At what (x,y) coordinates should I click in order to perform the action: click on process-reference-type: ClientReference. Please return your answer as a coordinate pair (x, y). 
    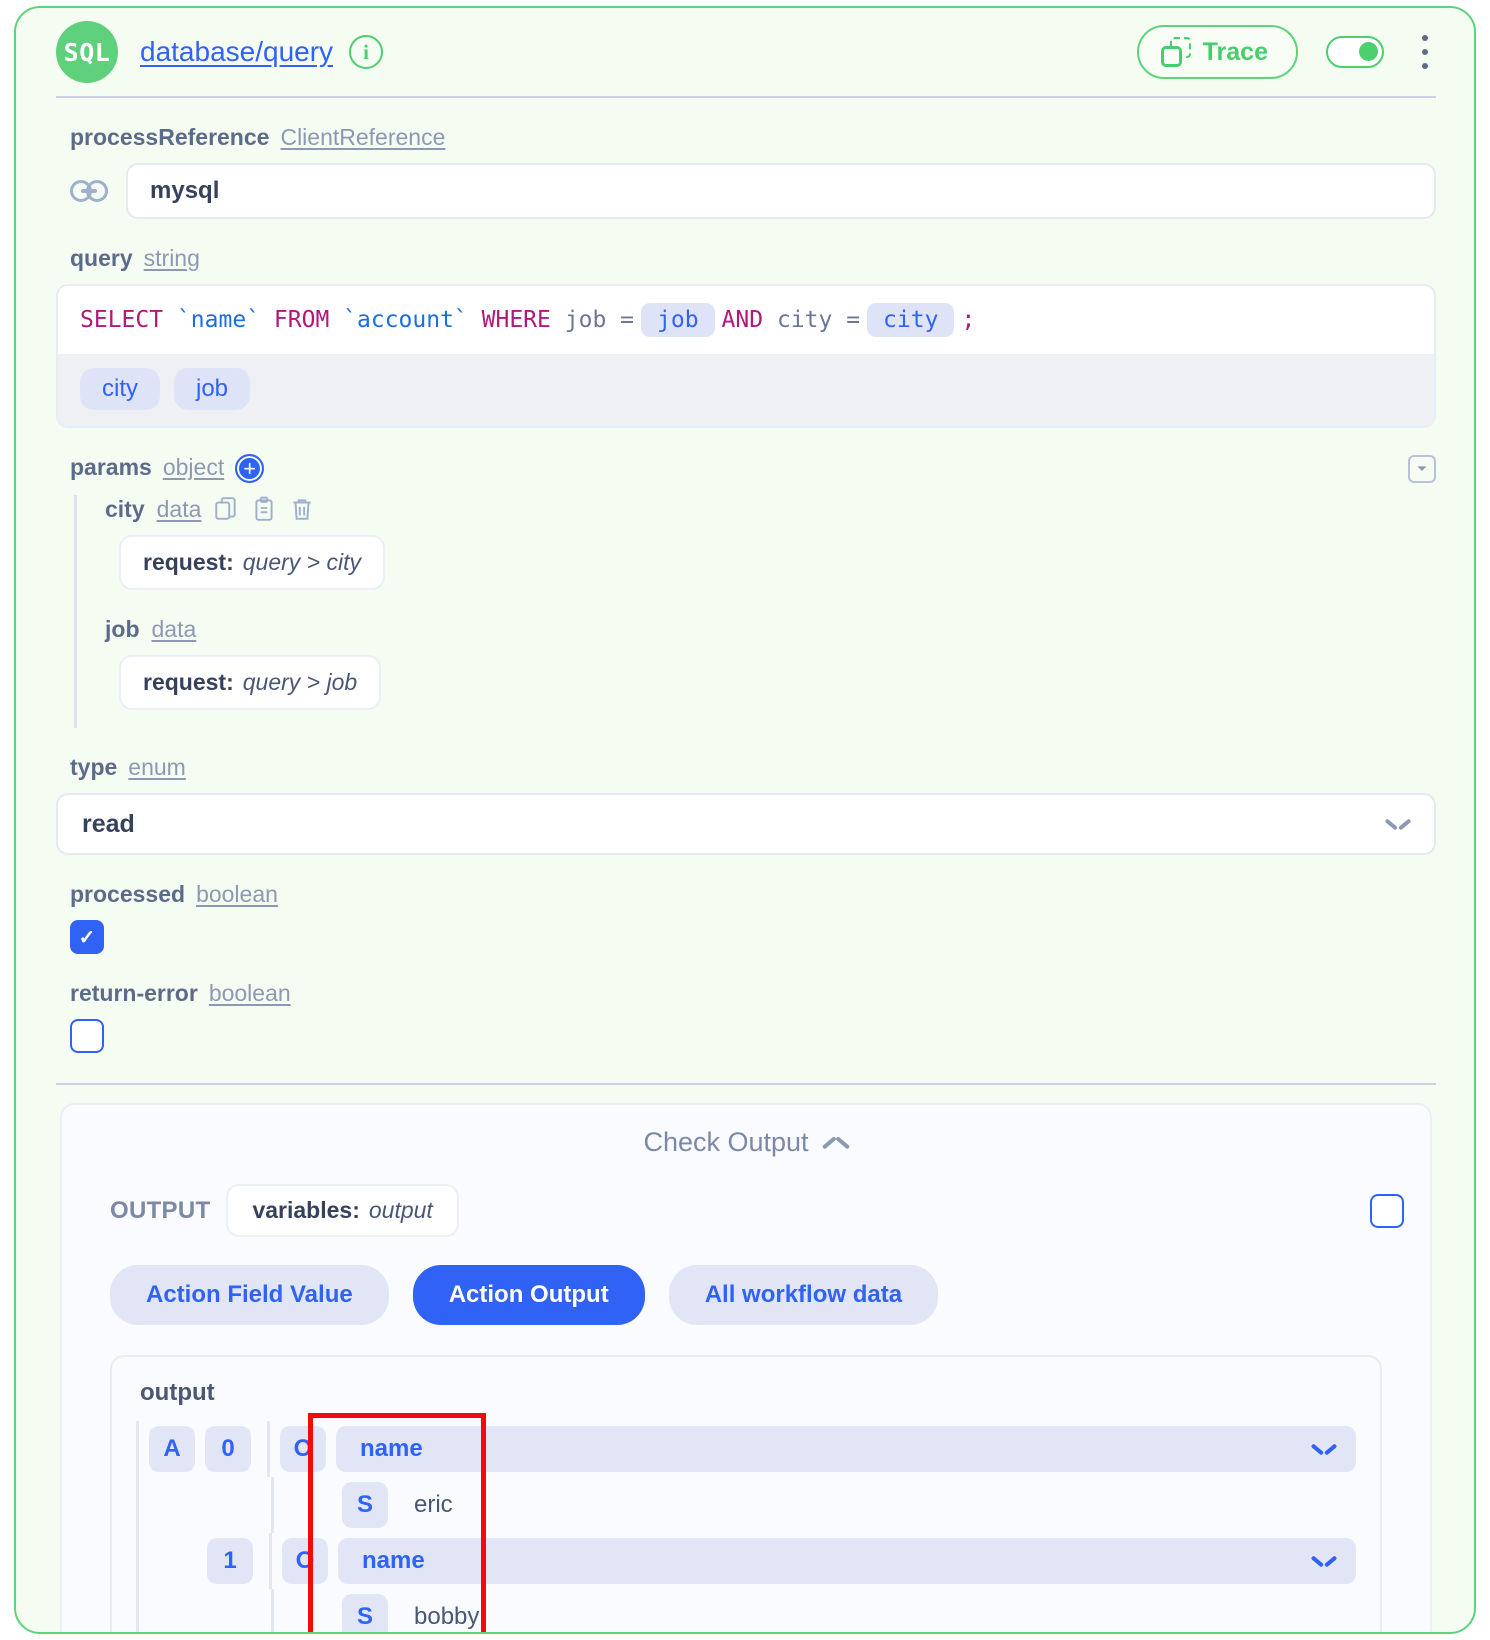
    Looking at the image, I should click on (362, 137).